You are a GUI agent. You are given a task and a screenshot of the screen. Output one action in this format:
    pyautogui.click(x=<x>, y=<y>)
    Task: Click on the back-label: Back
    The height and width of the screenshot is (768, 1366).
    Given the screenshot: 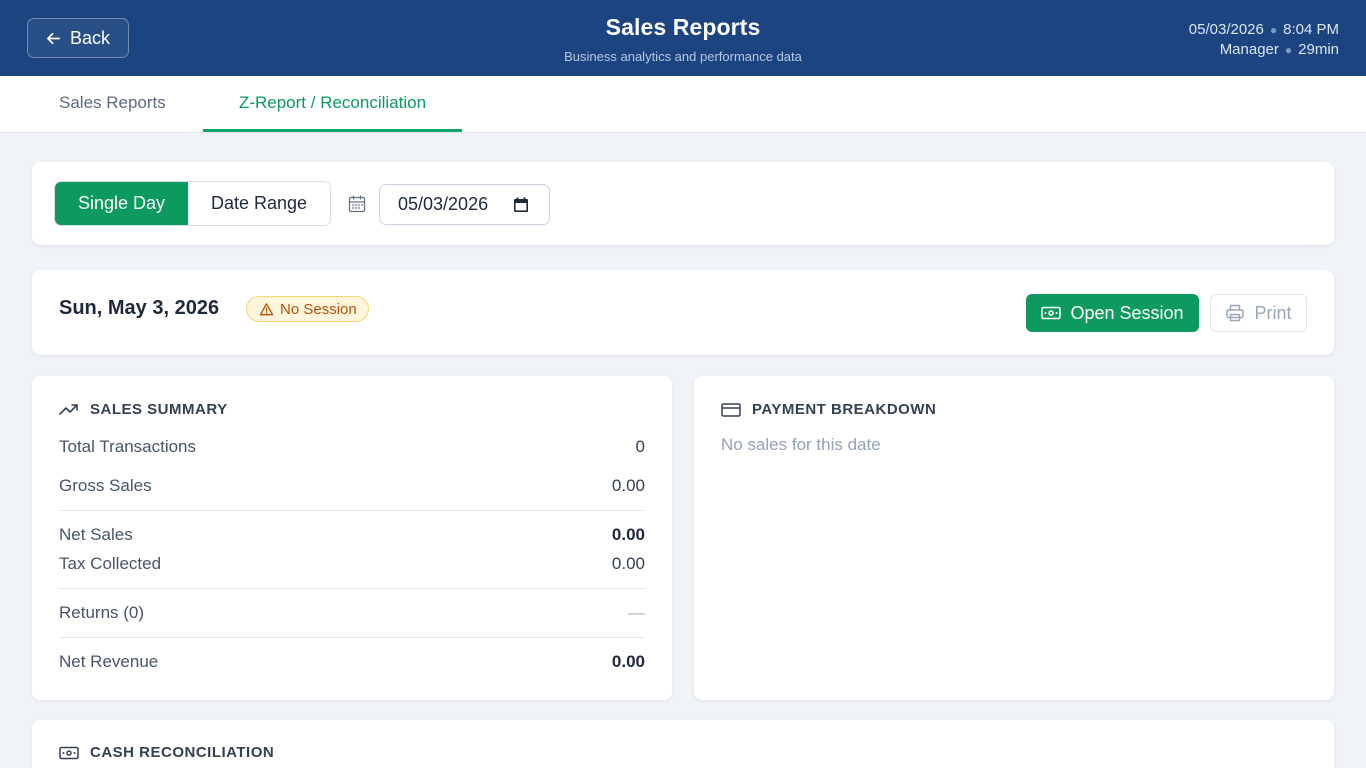 What is the action you would take?
    pyautogui.click(x=90, y=37)
    